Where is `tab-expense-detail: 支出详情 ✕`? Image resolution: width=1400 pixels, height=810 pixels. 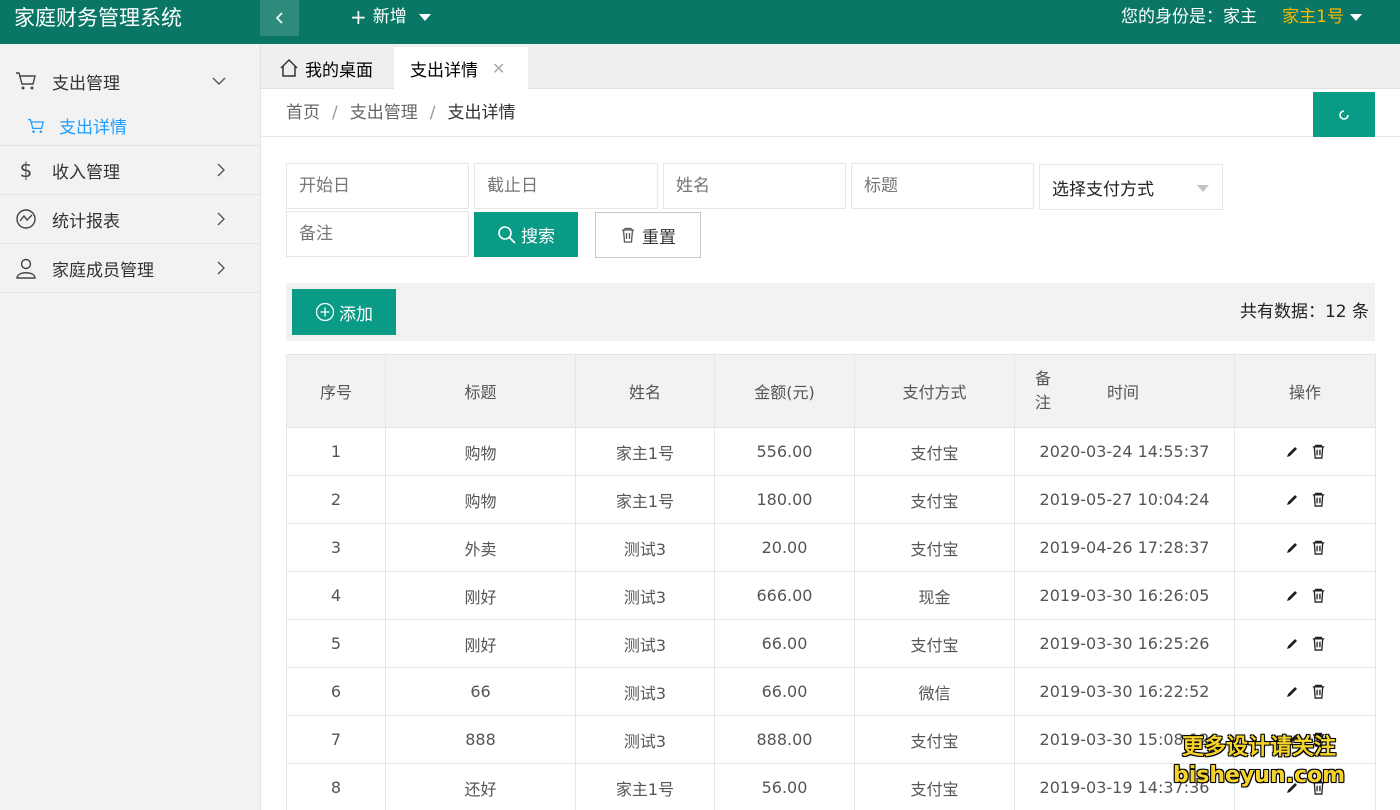
tab-expense-detail: 支出详情 ✕ is located at coordinates (461, 68).